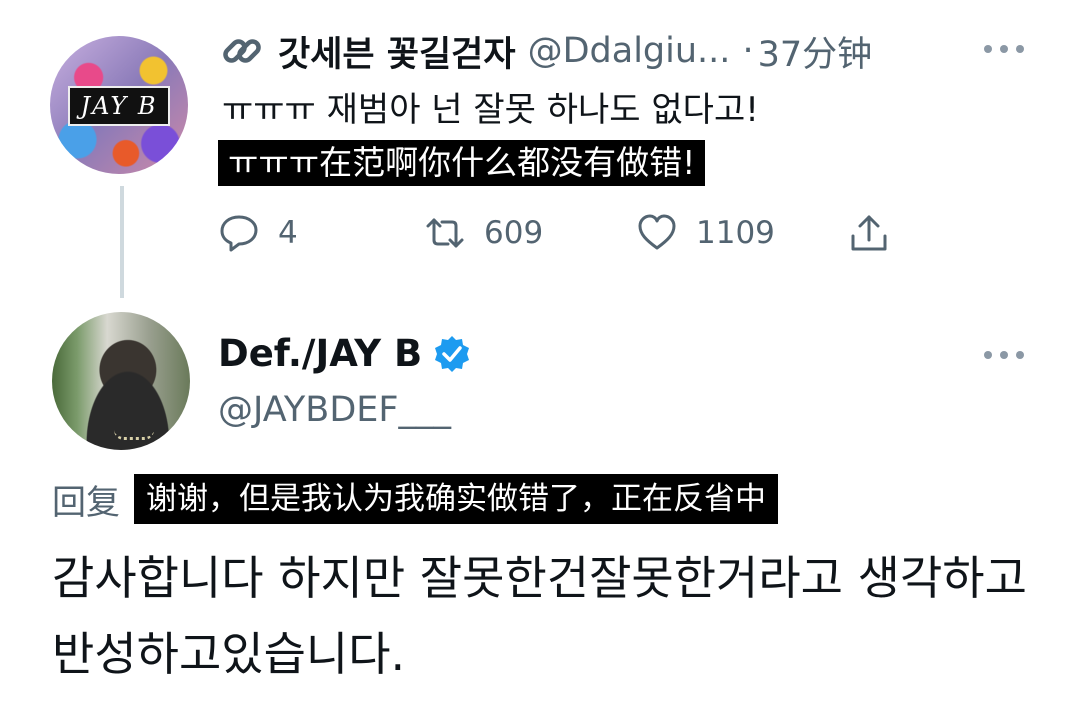 Image resolution: width=1080 pixels, height=702 pixels. I want to click on share-button, so click(869, 233).